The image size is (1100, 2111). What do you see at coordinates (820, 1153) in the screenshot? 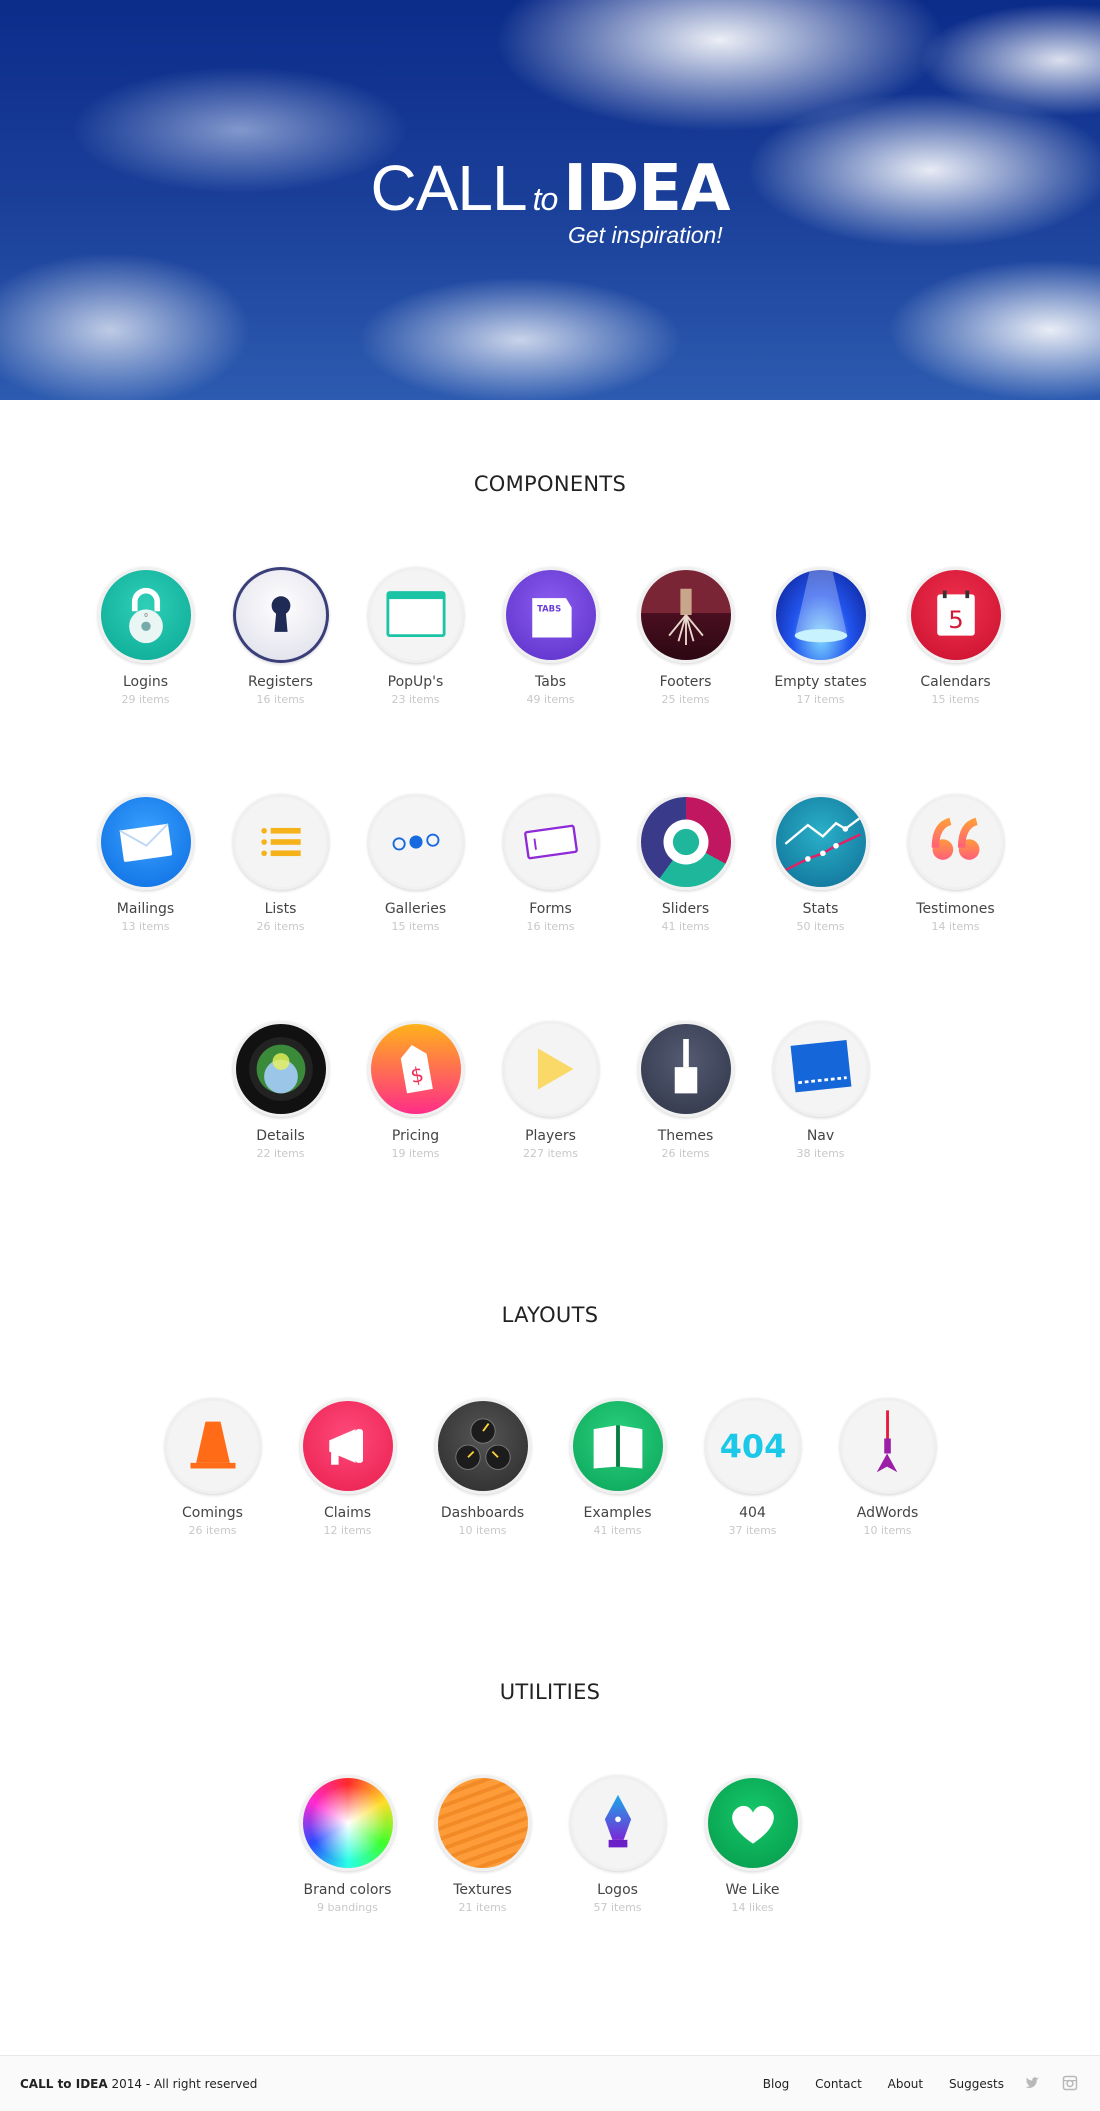
I see `category-count: 38 items` at bounding box center [820, 1153].